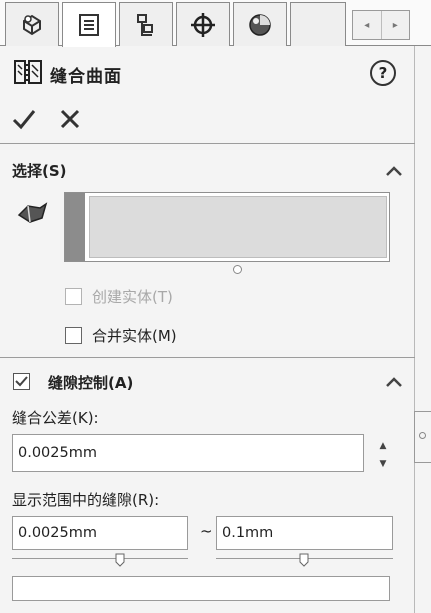 The image size is (431, 613). Describe the element at coordinates (395, 25) in the screenshot. I see `tab-scroll-right-icon: ▸` at that location.